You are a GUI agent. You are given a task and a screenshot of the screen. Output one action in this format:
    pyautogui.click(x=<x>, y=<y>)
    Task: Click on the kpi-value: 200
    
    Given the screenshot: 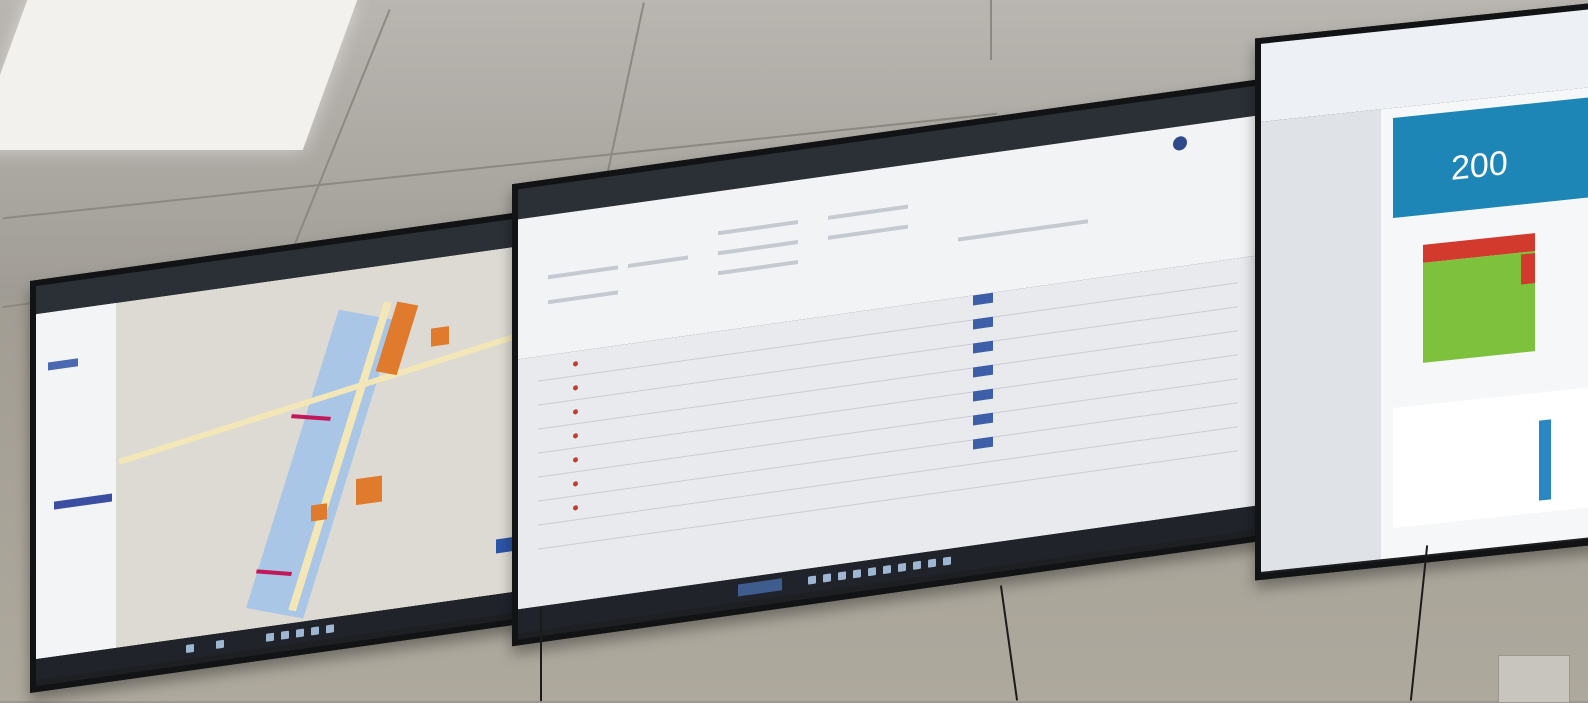 What is the action you would take?
    pyautogui.click(x=1479, y=165)
    